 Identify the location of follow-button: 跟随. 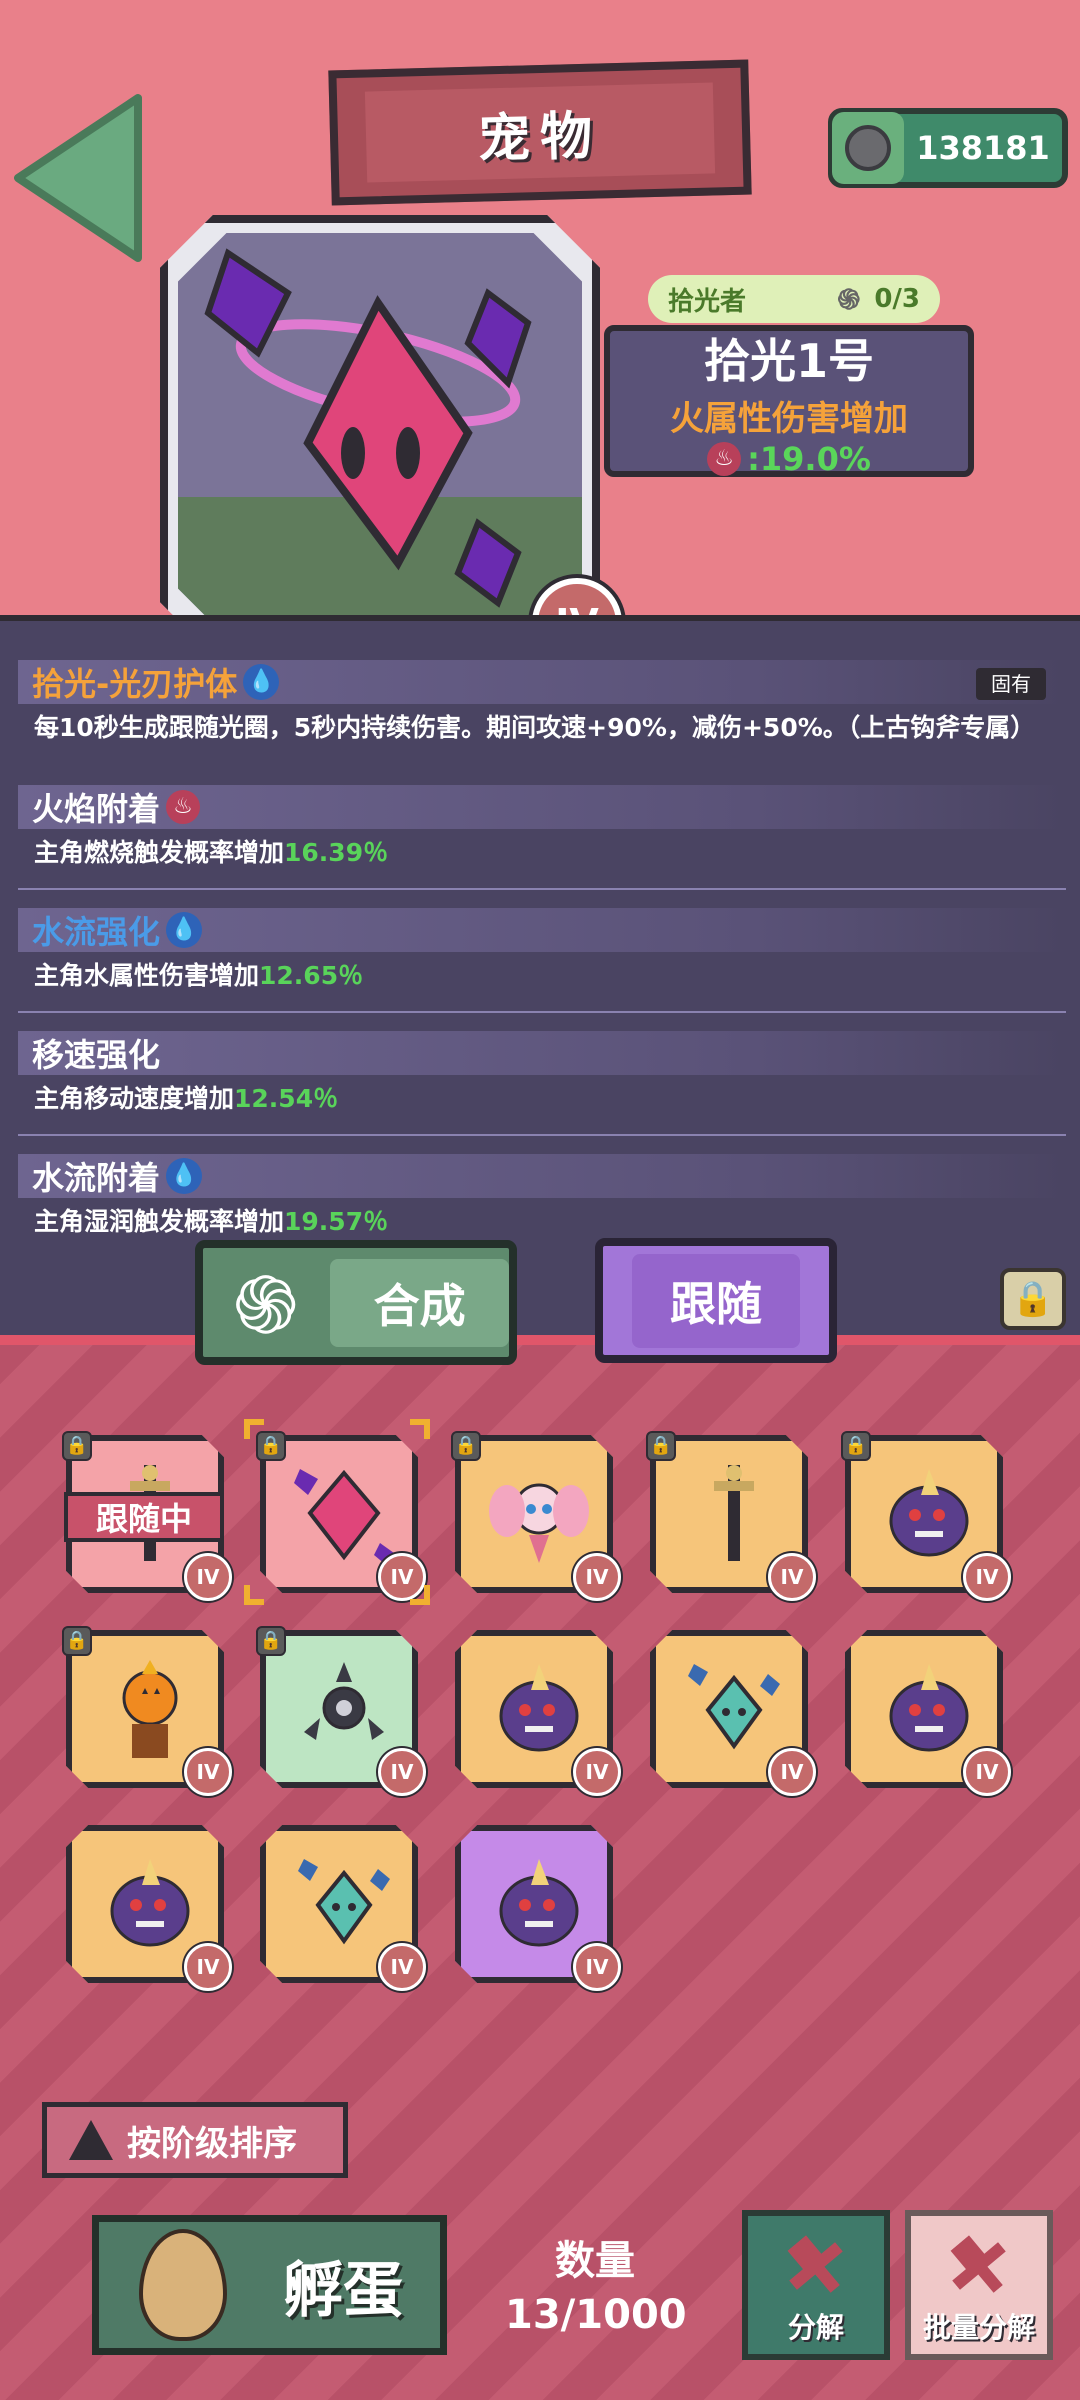
(716, 1300).